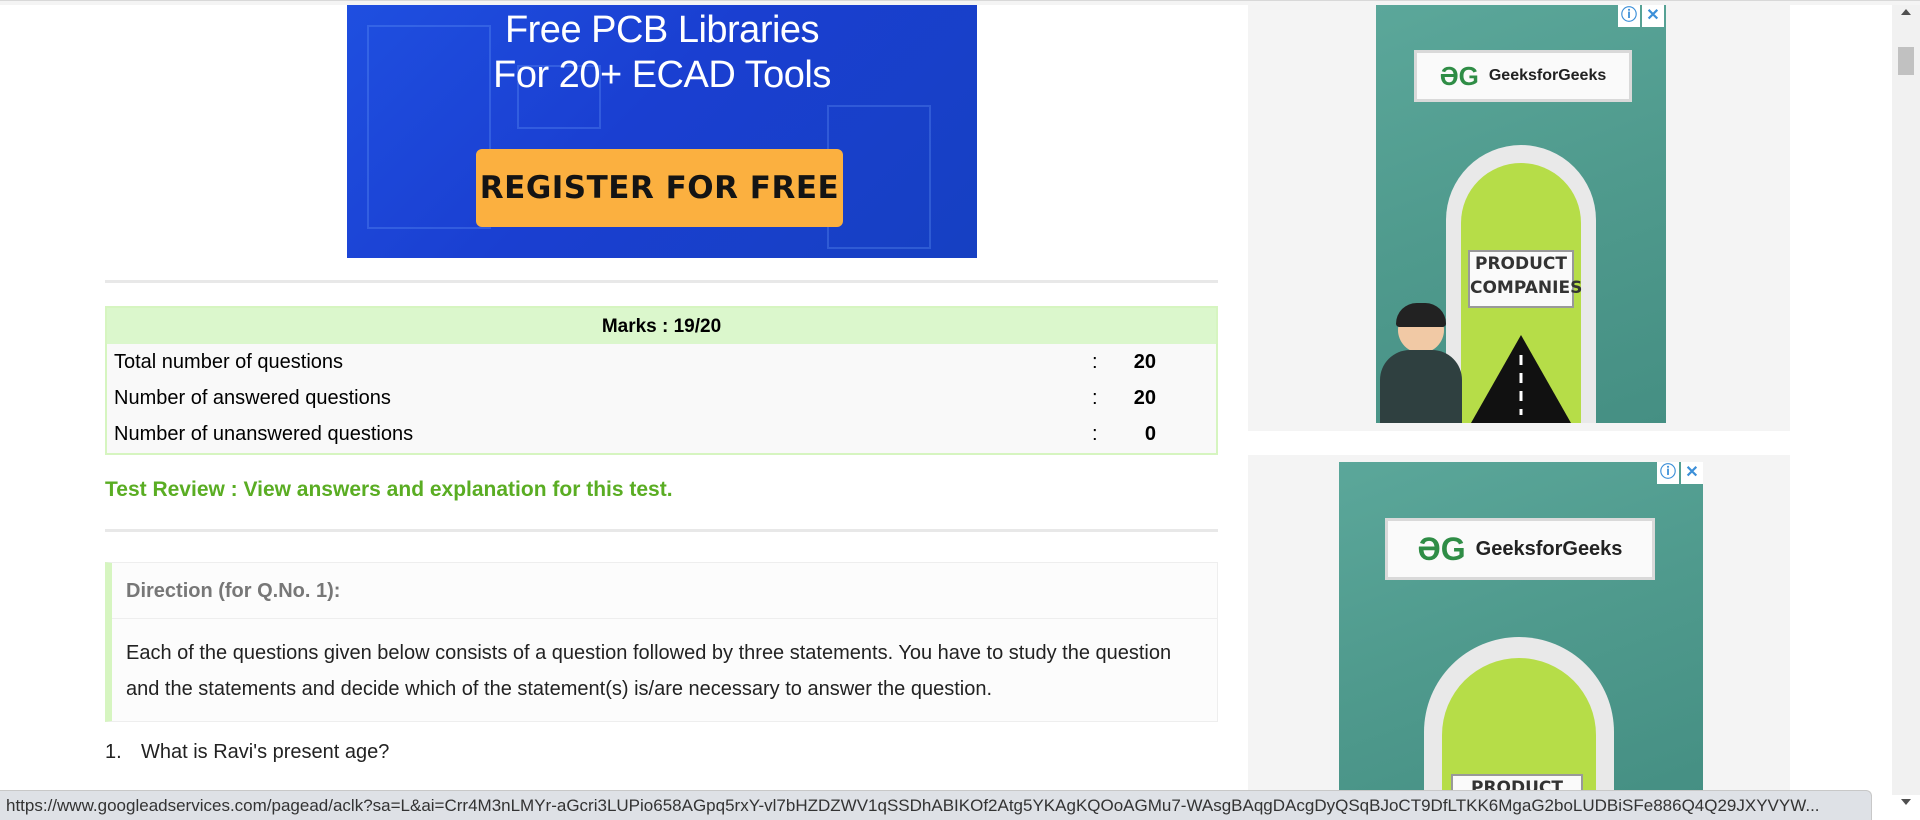 The height and width of the screenshot is (820, 1920). What do you see at coordinates (661, 362) in the screenshot?
I see `table-row: Total number of questions : 20` at bounding box center [661, 362].